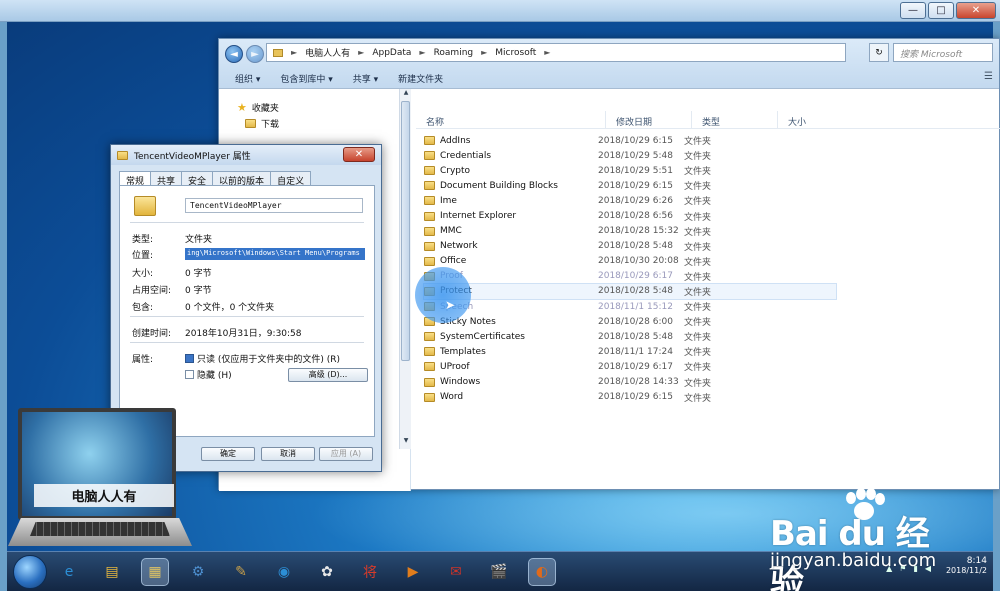  I want to click on laptop-keyboard, so click(100, 529).